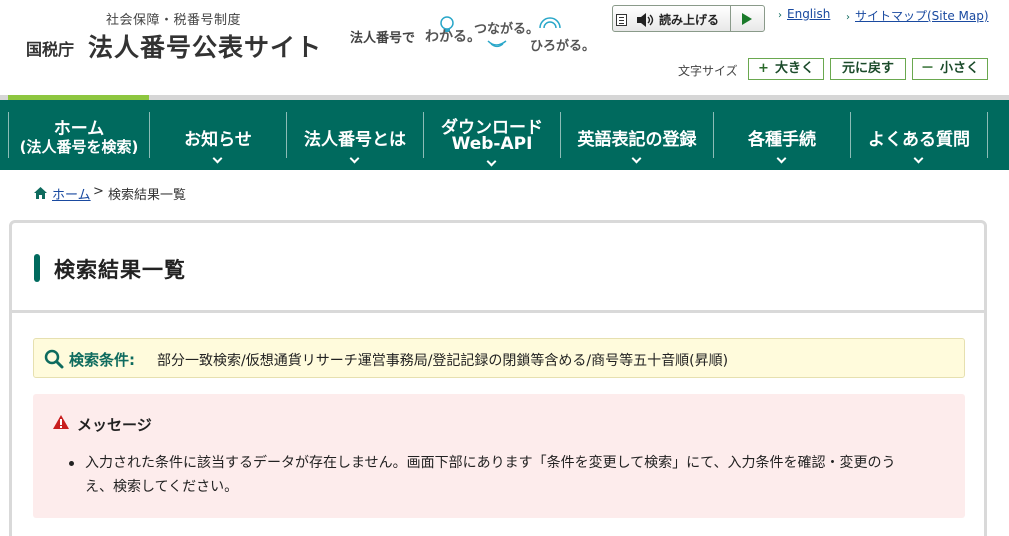 The image size is (1009, 536). Describe the element at coordinates (919, 140) in the screenshot. I see `nav-item-label: よくある質問` at that location.